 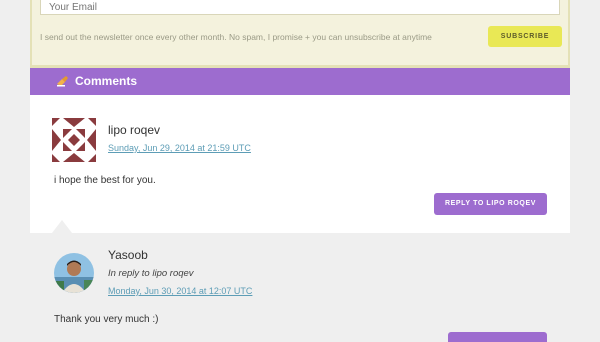 What do you see at coordinates (74, 273) in the screenshot?
I see `photo-avatar` at bounding box center [74, 273].